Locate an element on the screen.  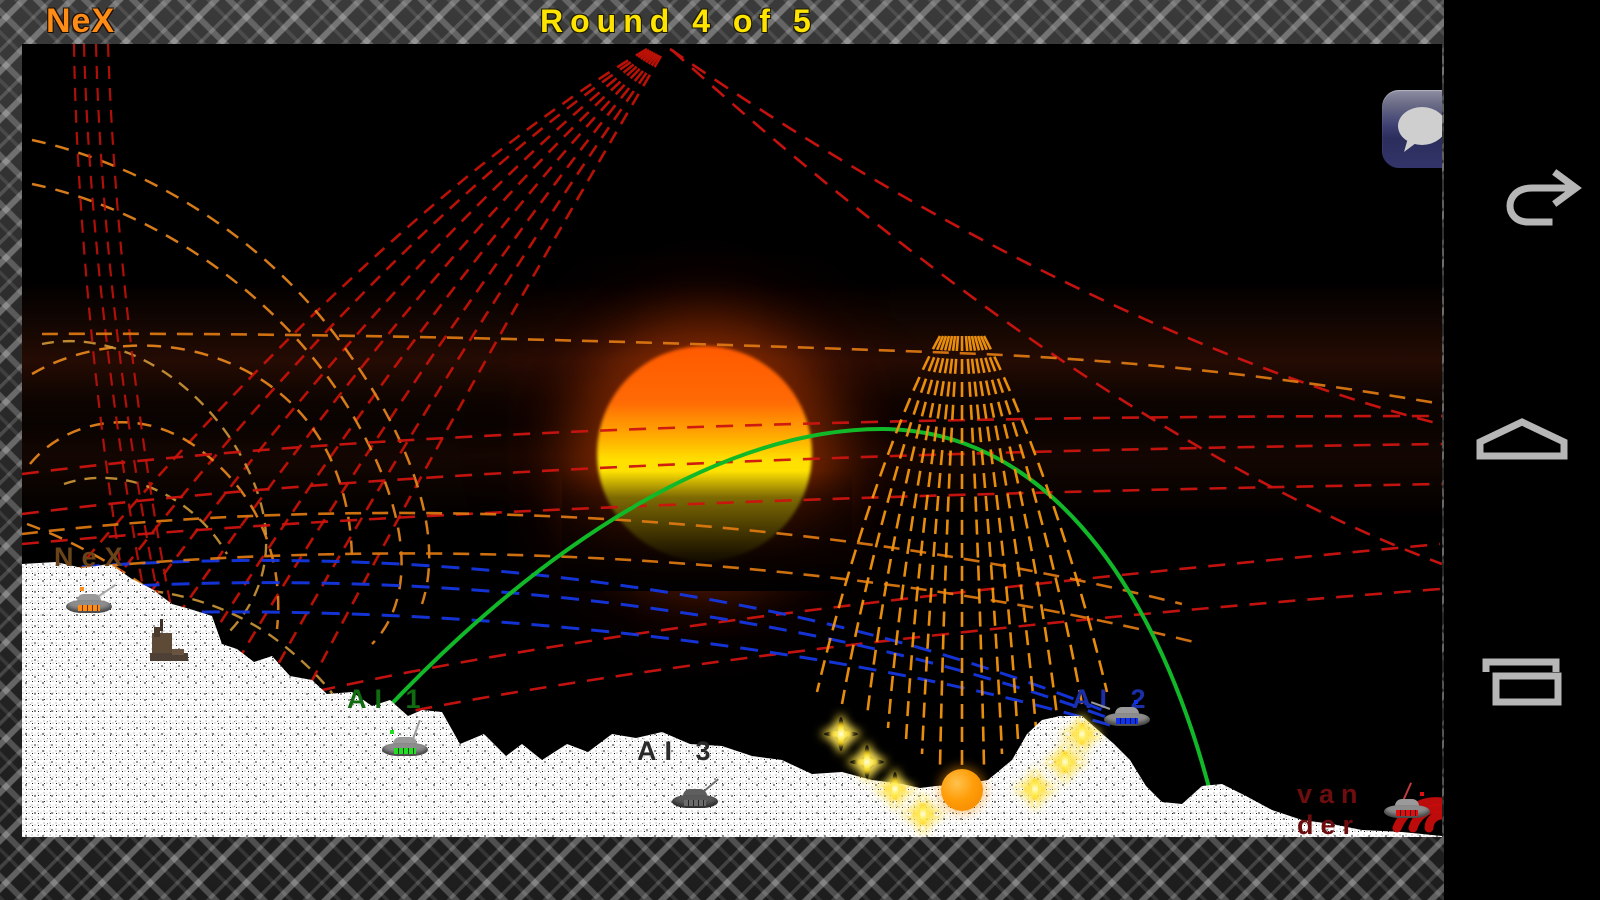
hud-bar: NeX Round 4 of 5 is located at coordinates (722, 22).